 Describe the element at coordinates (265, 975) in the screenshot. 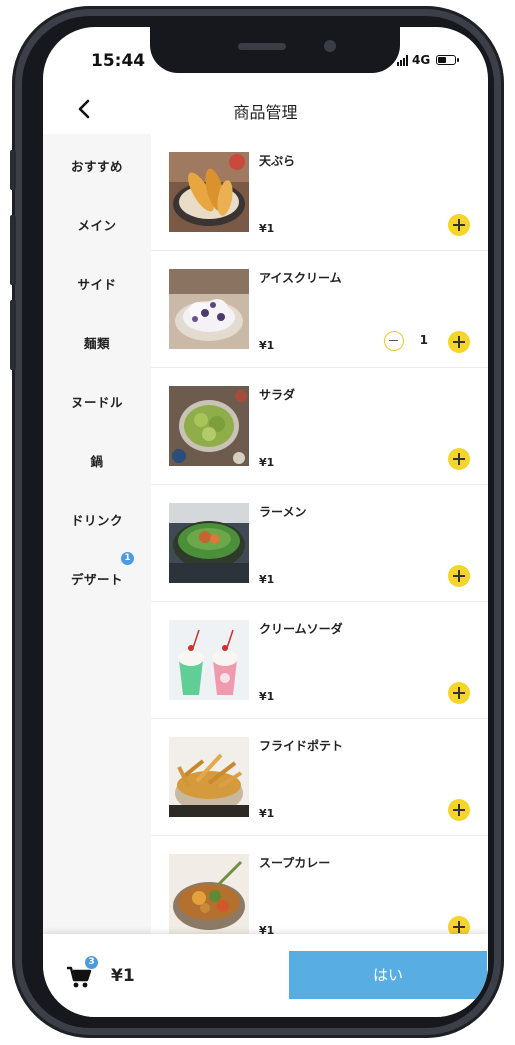

I see `cart-bar: 3 ¥1 はい` at that location.